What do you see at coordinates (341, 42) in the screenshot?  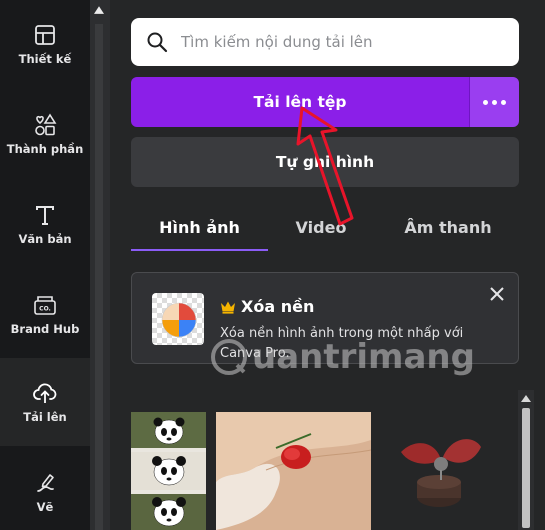 I see `search-input` at bounding box center [341, 42].